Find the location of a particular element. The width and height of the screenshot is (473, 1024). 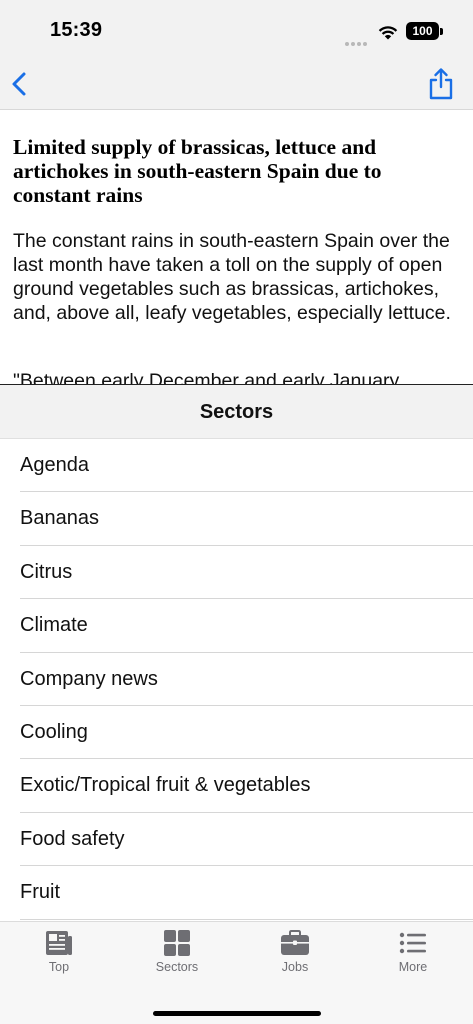

tab-label-jobs: Jobs is located at coordinates (295, 967).